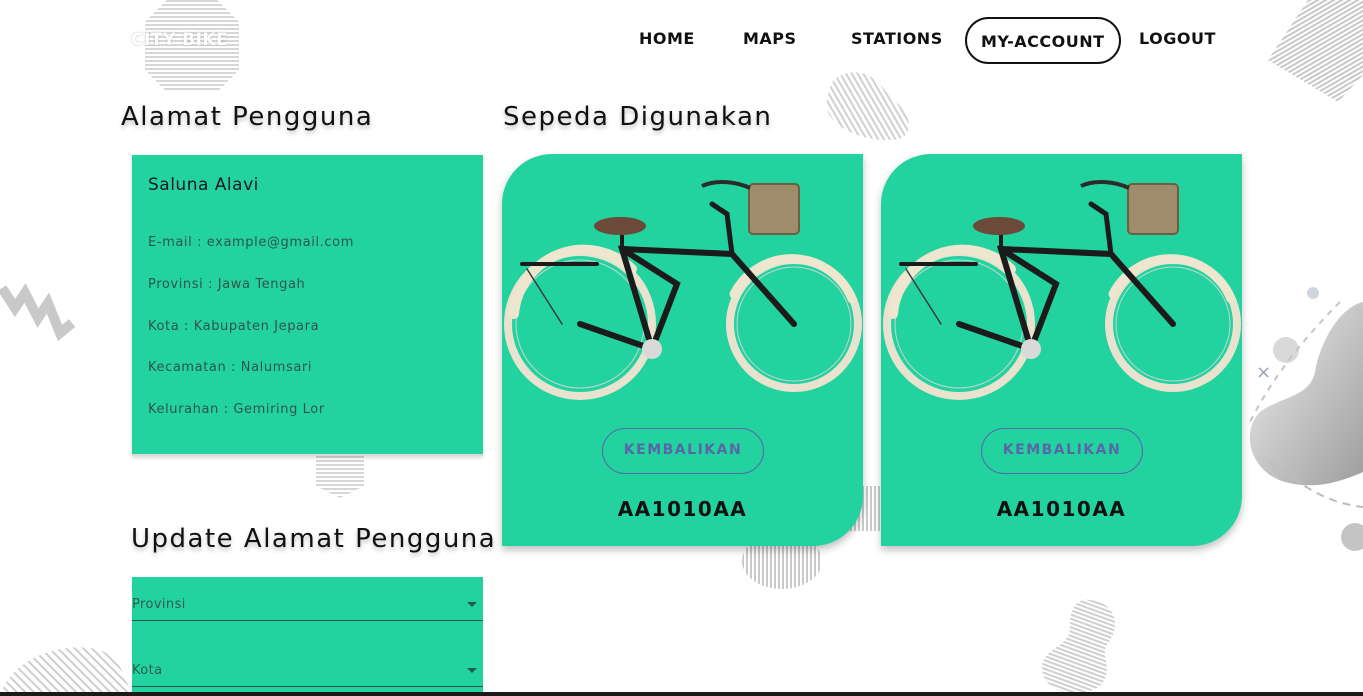 The width and height of the screenshot is (1363, 696). I want to click on address-email: E-mail : example@gmail.com, so click(251, 242).